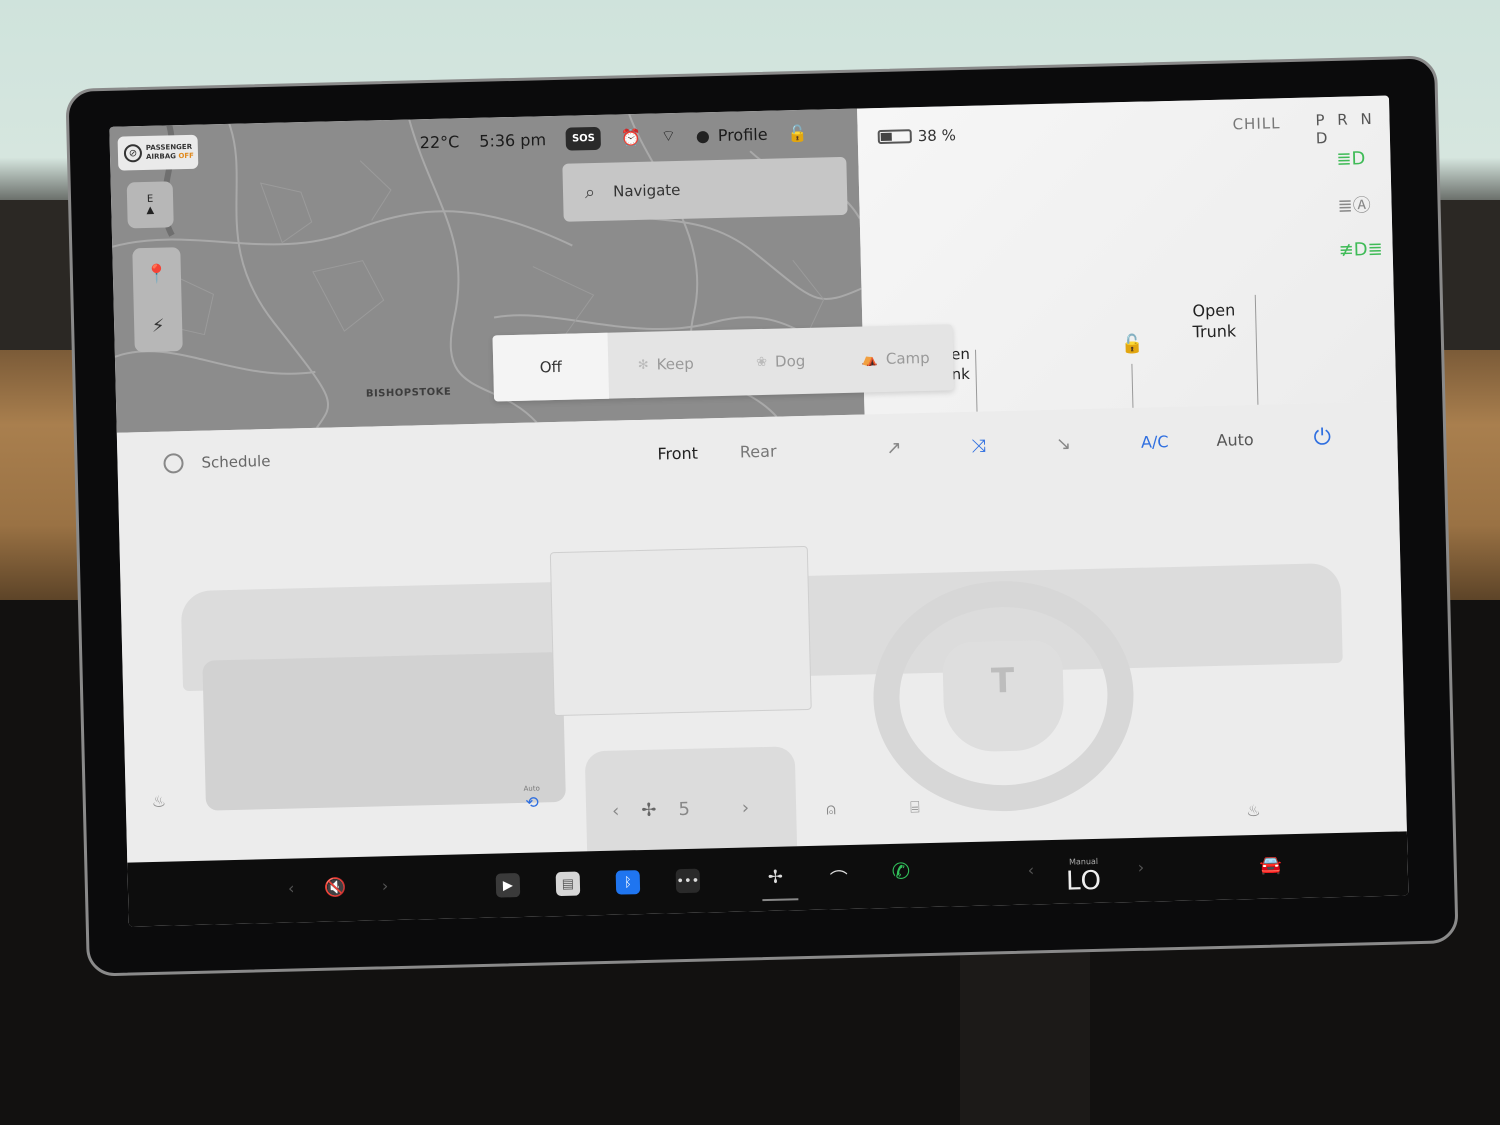  I want to click on airflow-face-feet-icon: ⤨, so click(978, 446).